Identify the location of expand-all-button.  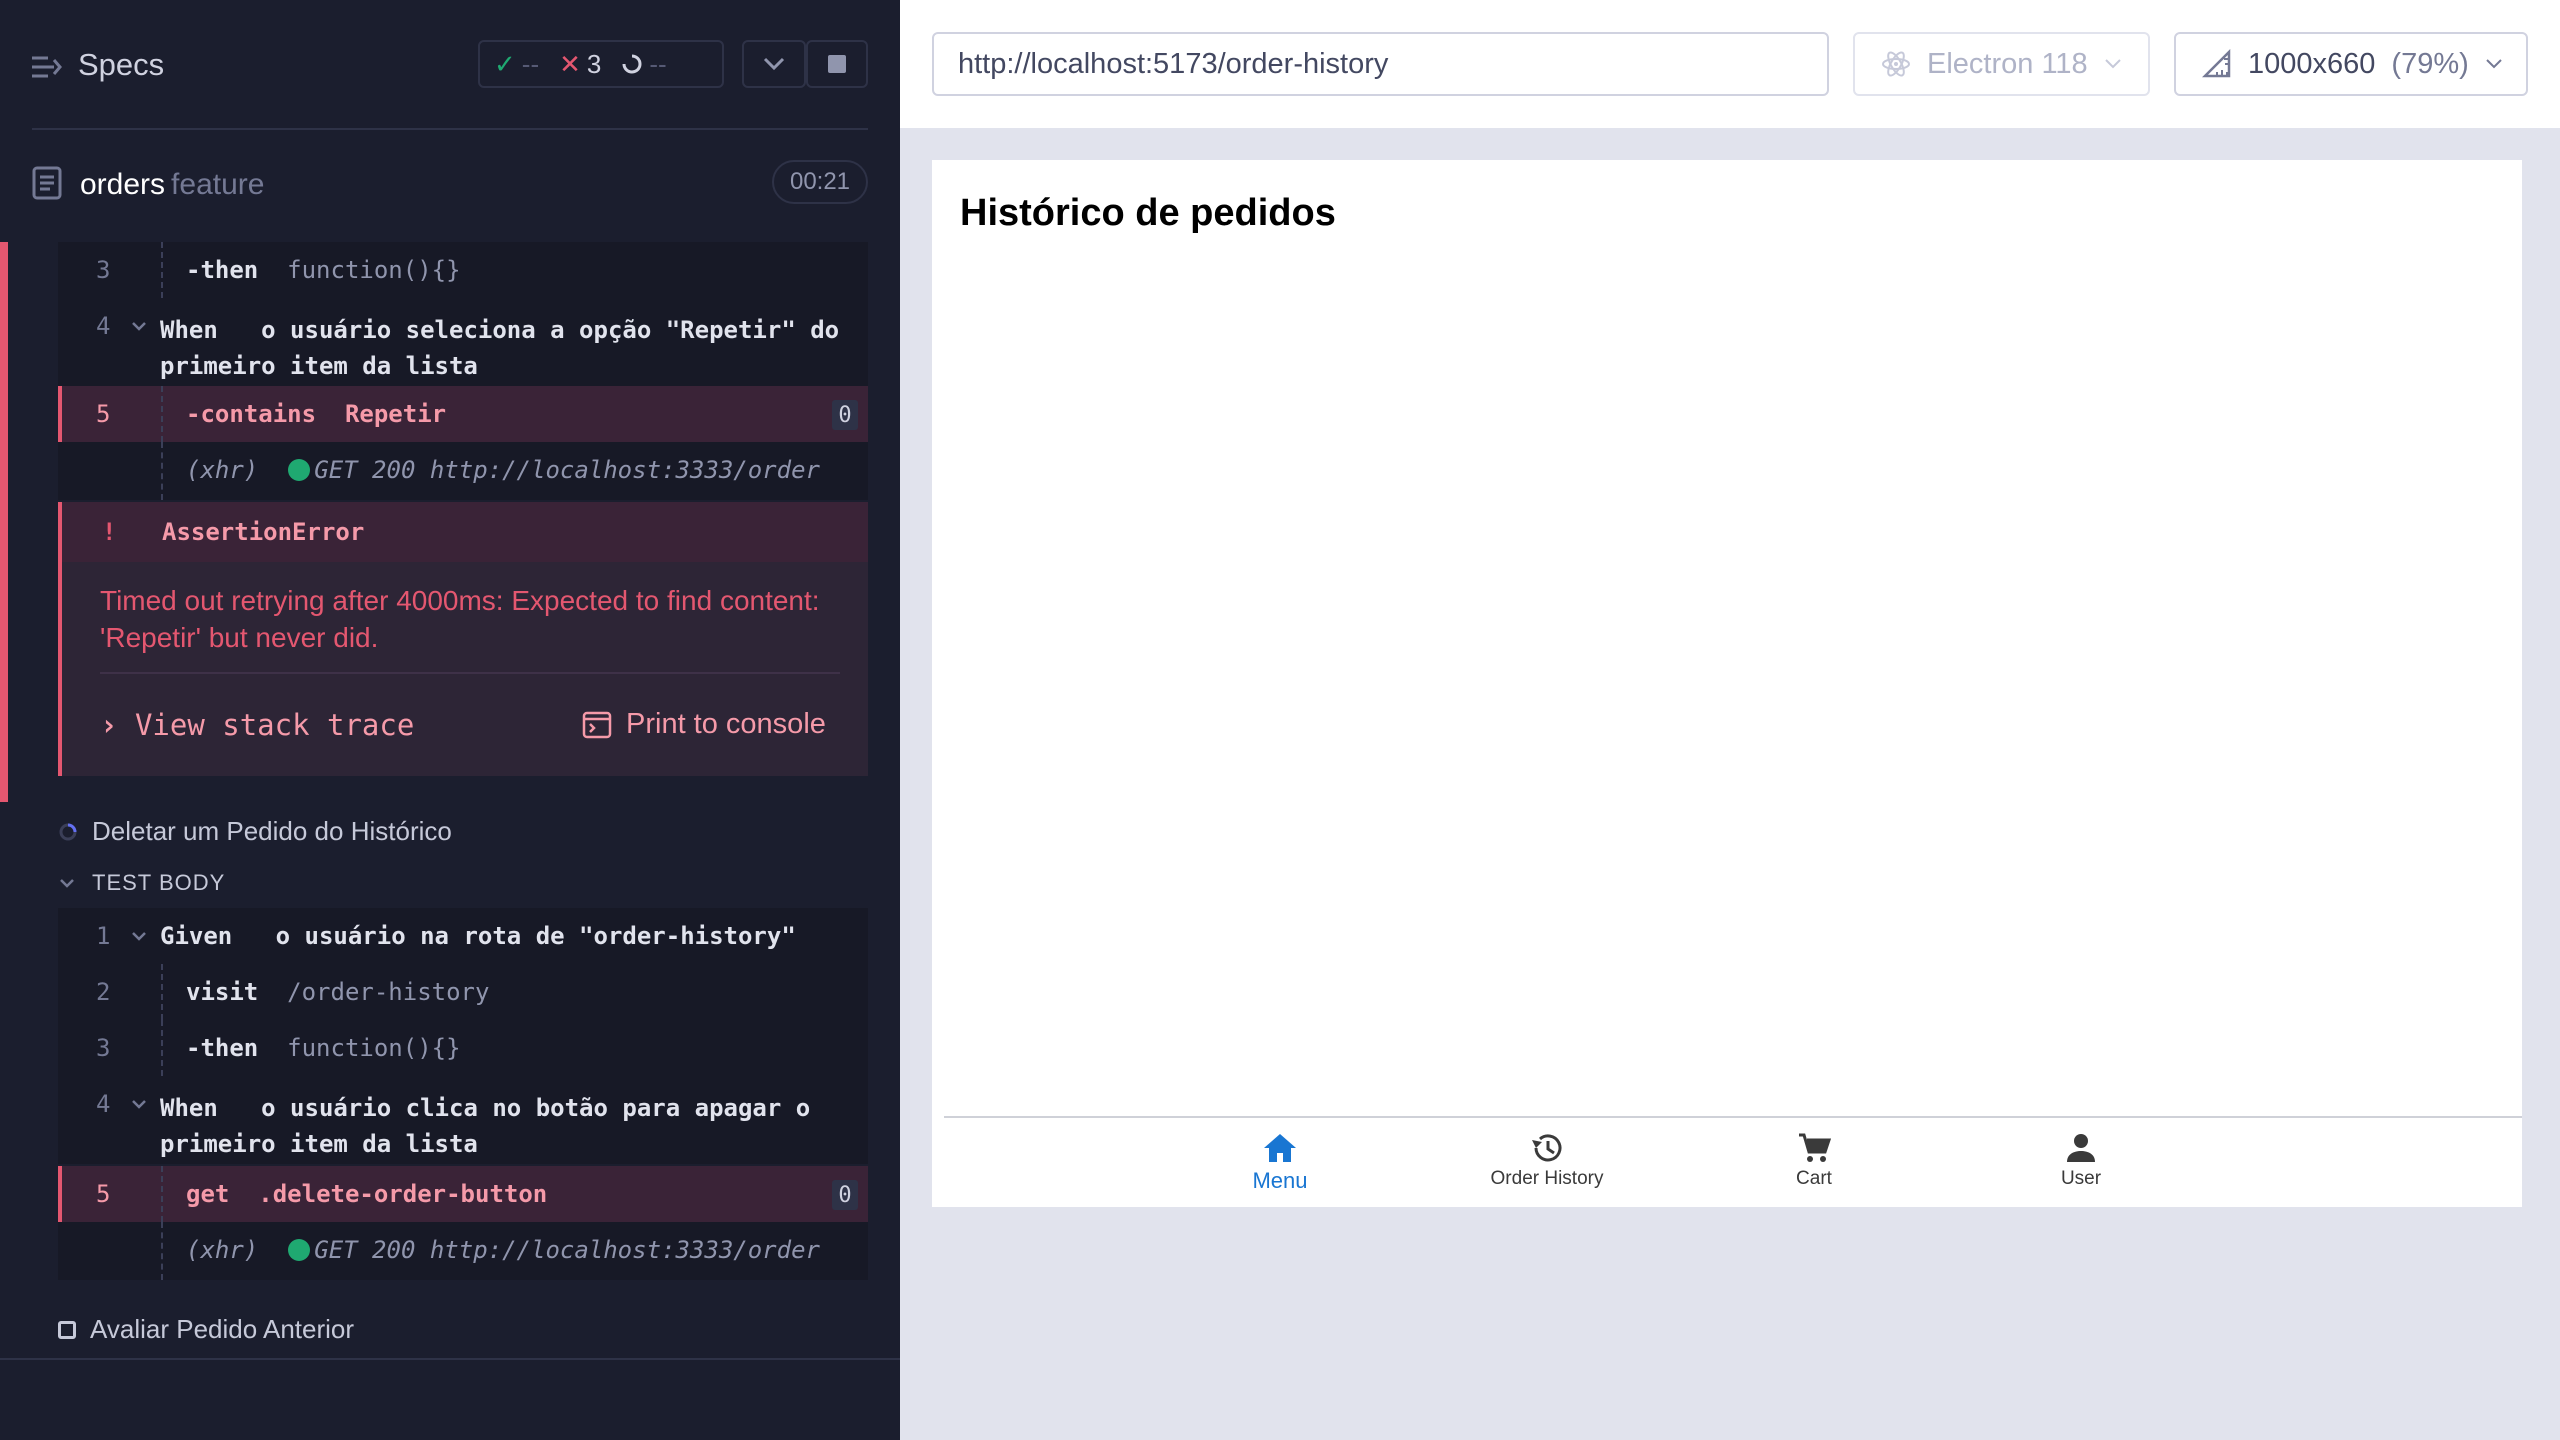
(774, 64).